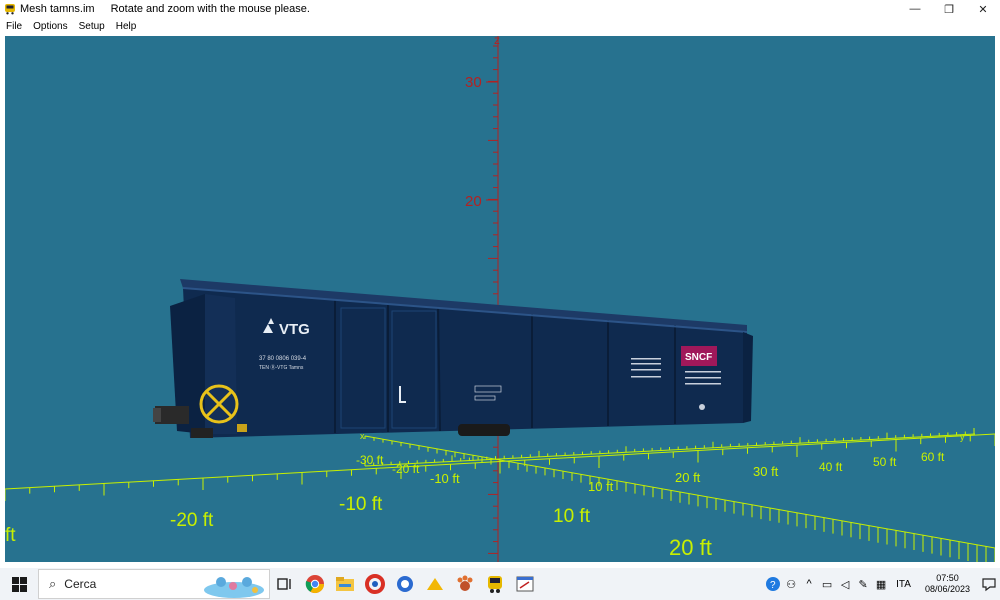 This screenshot has width=1000, height=600. Describe the element at coordinates (362, 436) in the screenshot. I see `x-axis-letter: x` at that location.